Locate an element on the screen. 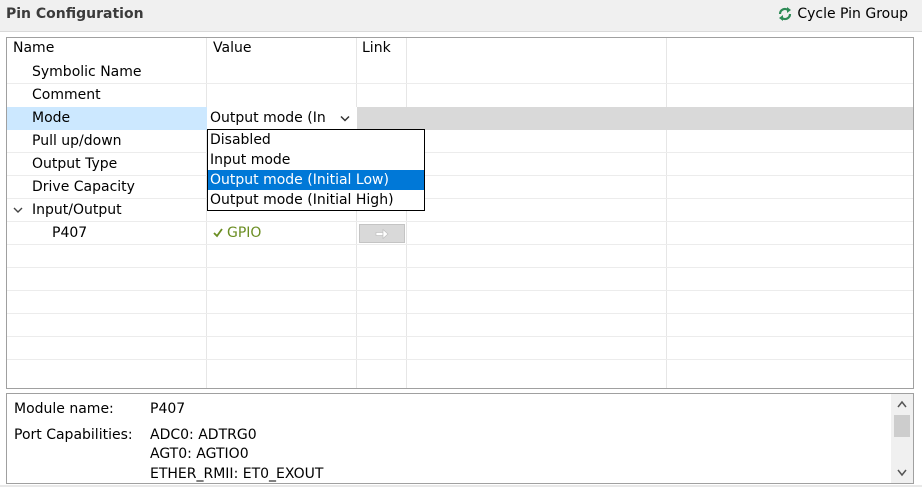 Image resolution: width=922 pixels, height=487 pixels. chevron-up-icon is located at coordinates (902, 404).